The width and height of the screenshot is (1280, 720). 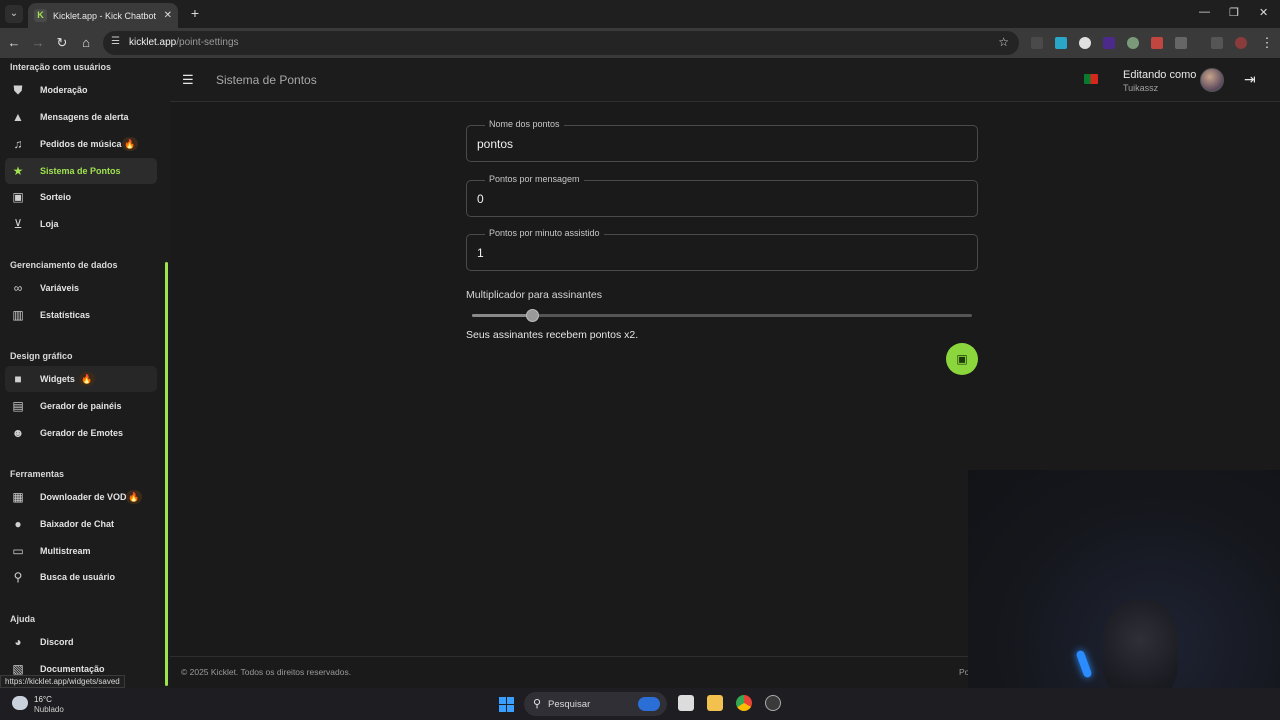 What do you see at coordinates (18, 379) in the screenshot?
I see `video-icon: ■` at bounding box center [18, 379].